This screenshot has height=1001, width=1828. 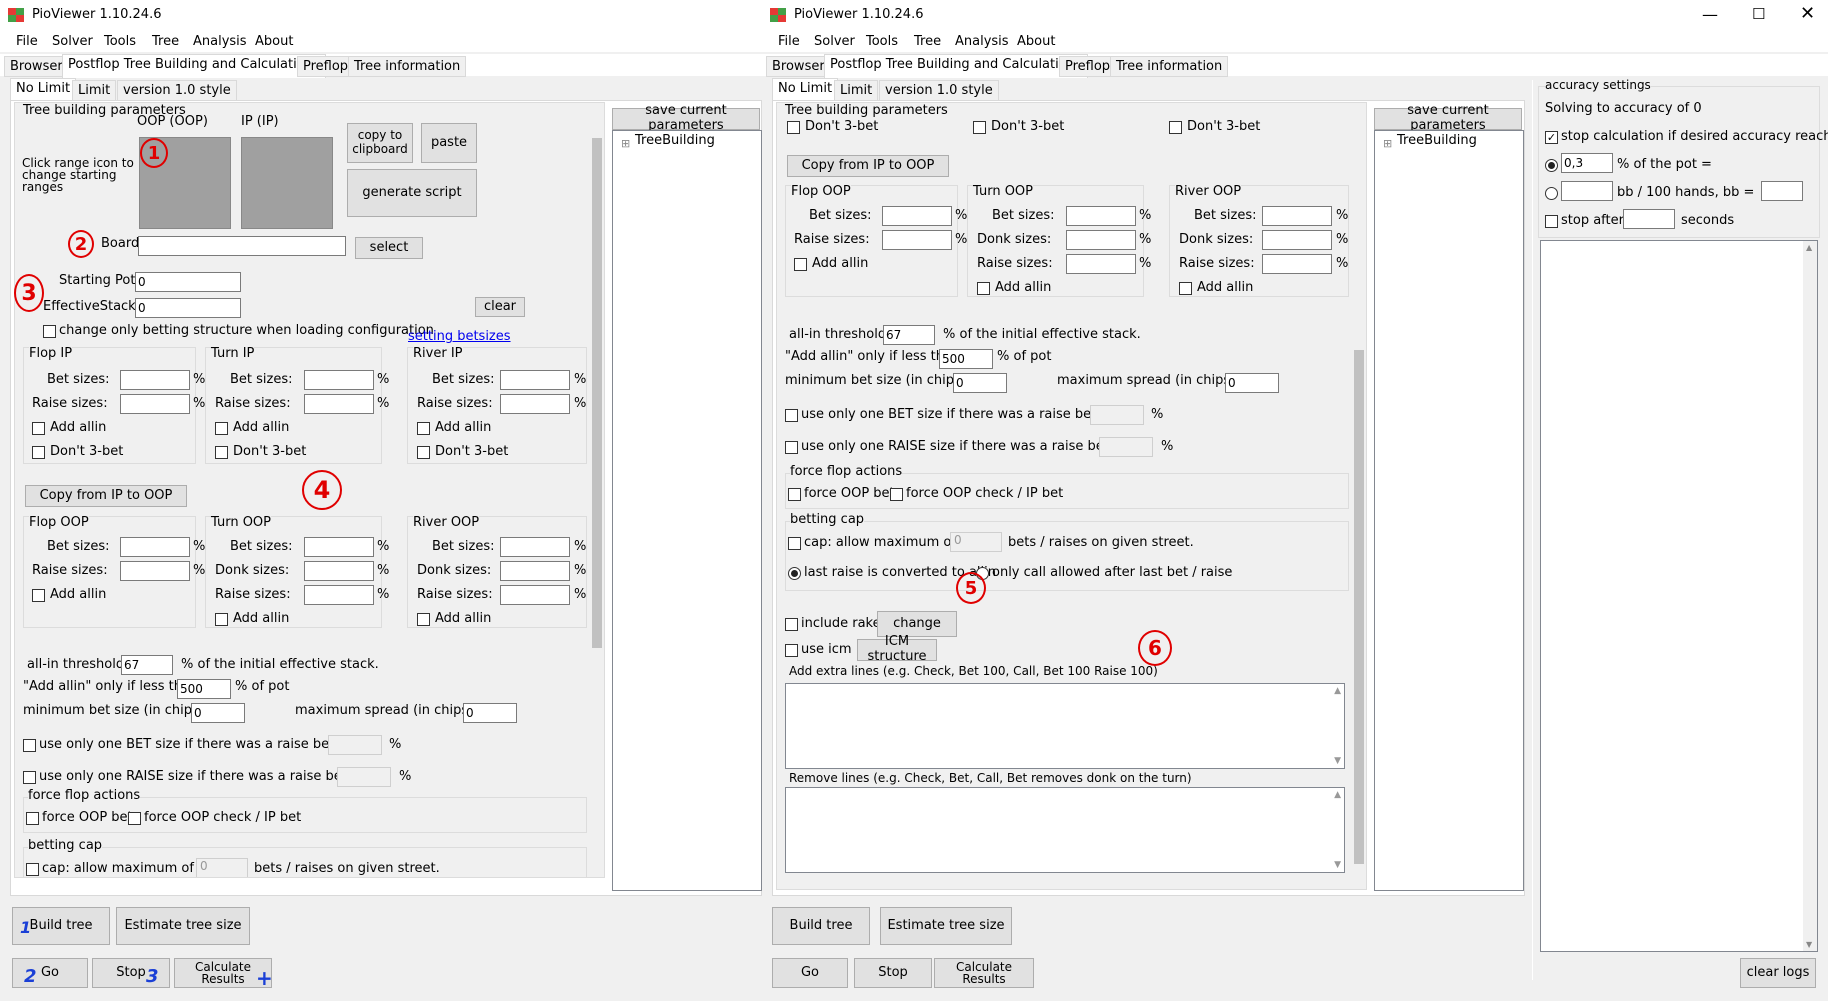 What do you see at coordinates (204, 689) in the screenshot?
I see `add-allin-only-input: 500` at bounding box center [204, 689].